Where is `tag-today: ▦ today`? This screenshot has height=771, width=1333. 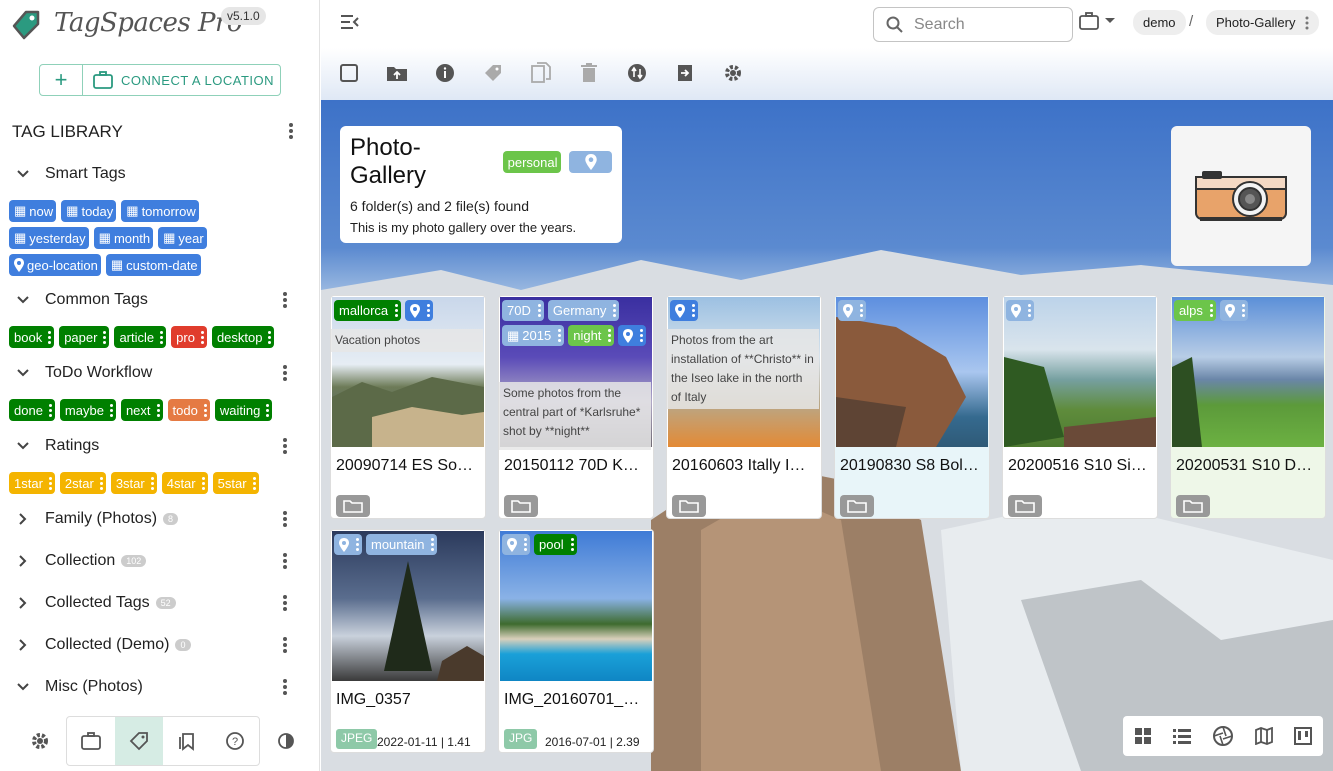 tag-today: ▦ today is located at coordinates (89, 211).